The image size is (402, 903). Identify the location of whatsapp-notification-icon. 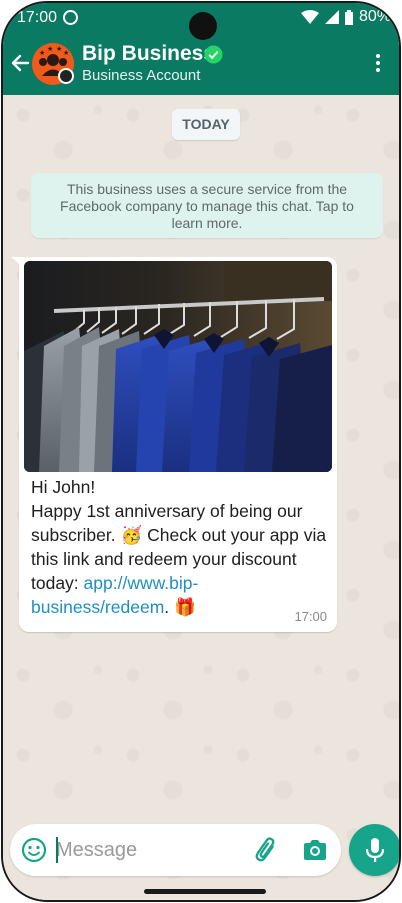
(70, 17).